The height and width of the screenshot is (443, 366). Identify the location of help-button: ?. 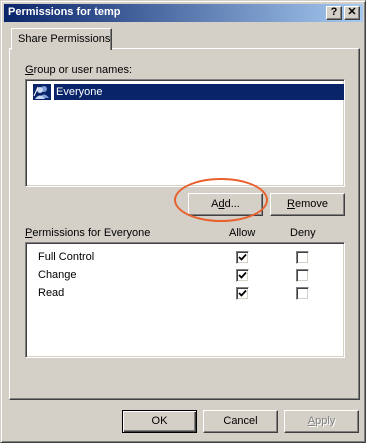
(334, 13).